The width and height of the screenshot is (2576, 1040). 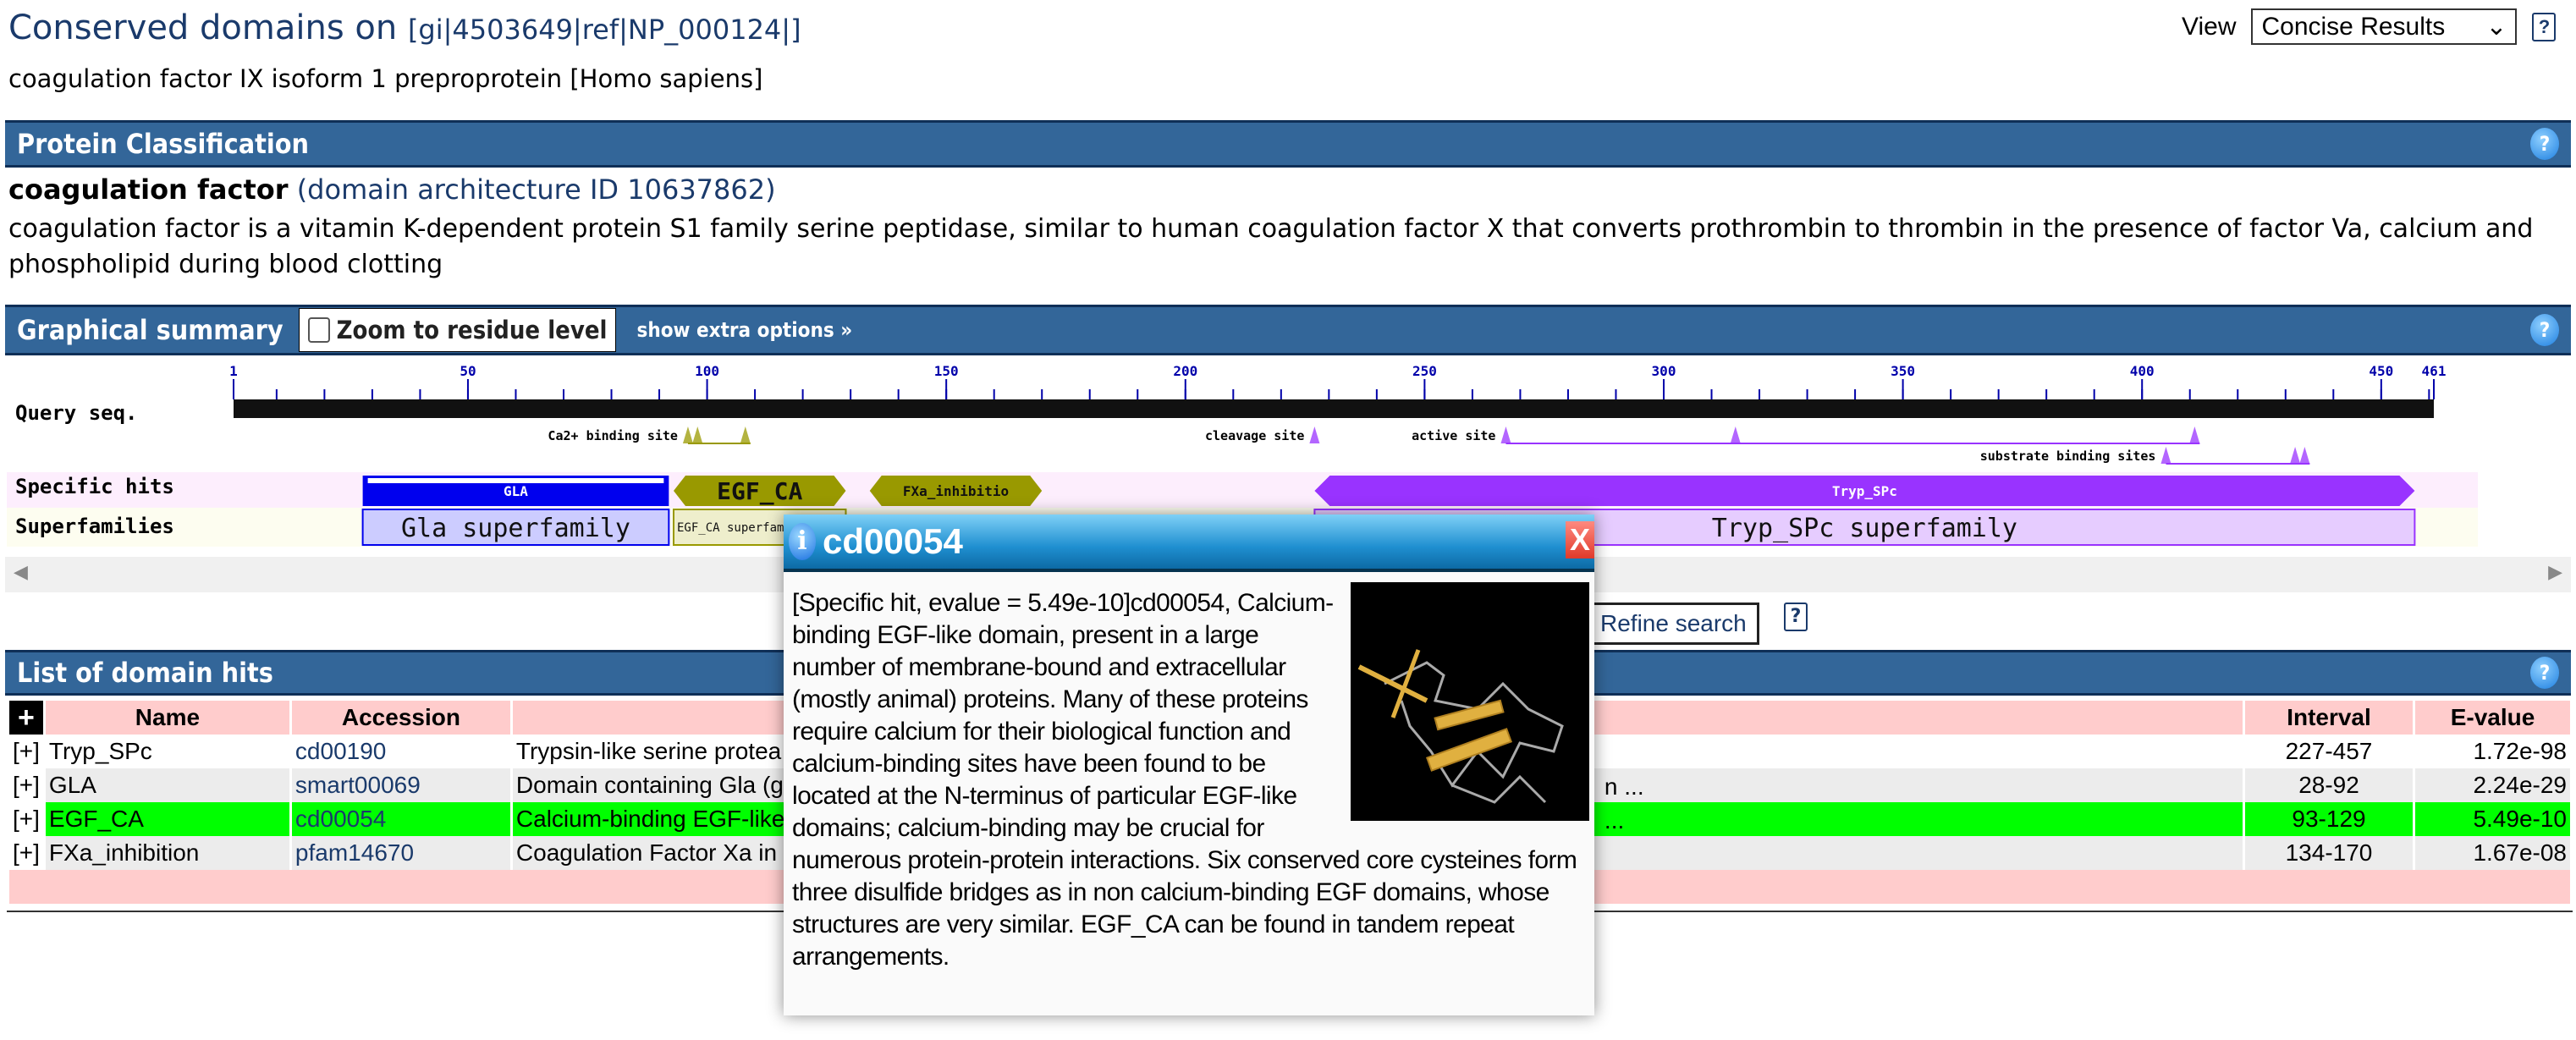 What do you see at coordinates (1664, 371) in the screenshot?
I see `tick-label: 300` at bounding box center [1664, 371].